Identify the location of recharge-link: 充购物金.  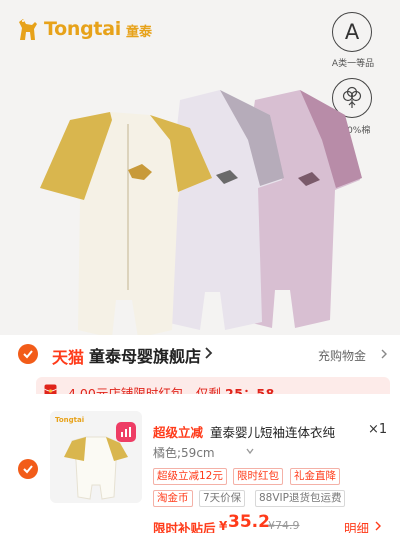
(342, 355).